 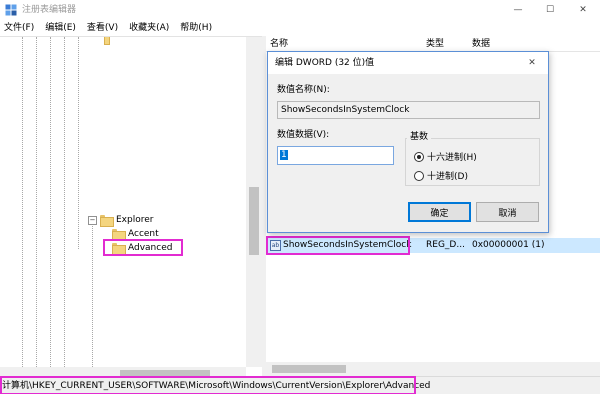 What do you see at coordinates (143, 234) in the screenshot?
I see `tree-item-label: Accent` at bounding box center [143, 234].